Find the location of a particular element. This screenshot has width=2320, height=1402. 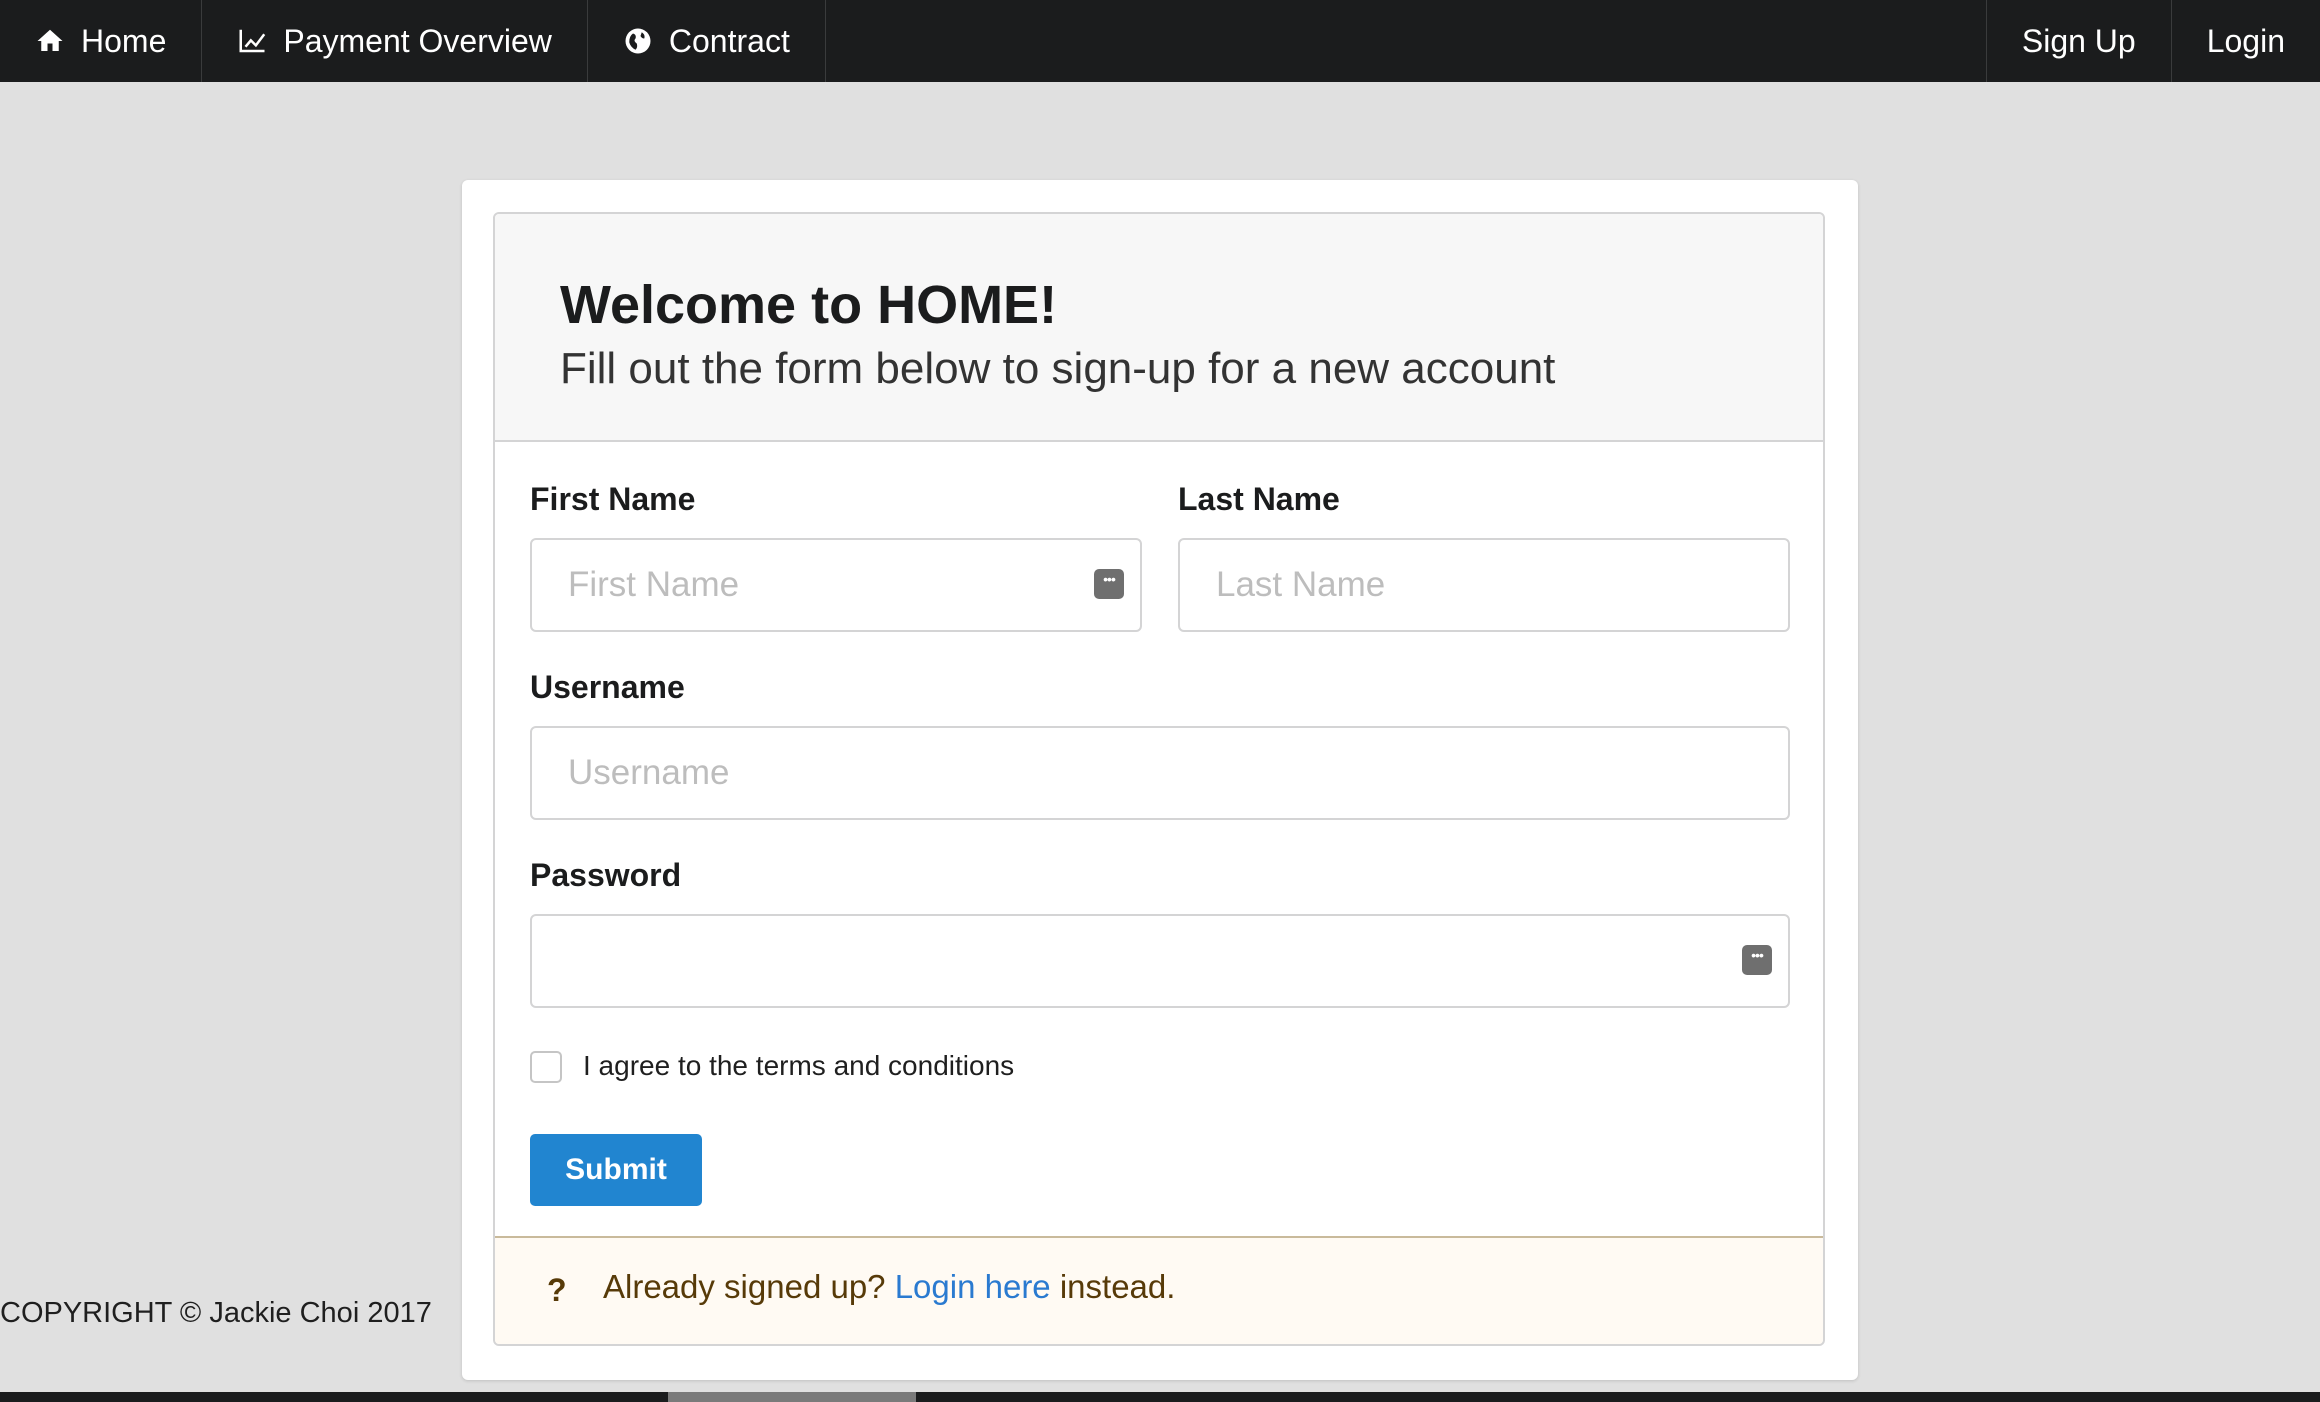

terms-label: I agree to the terms and conditions is located at coordinates (798, 1066).